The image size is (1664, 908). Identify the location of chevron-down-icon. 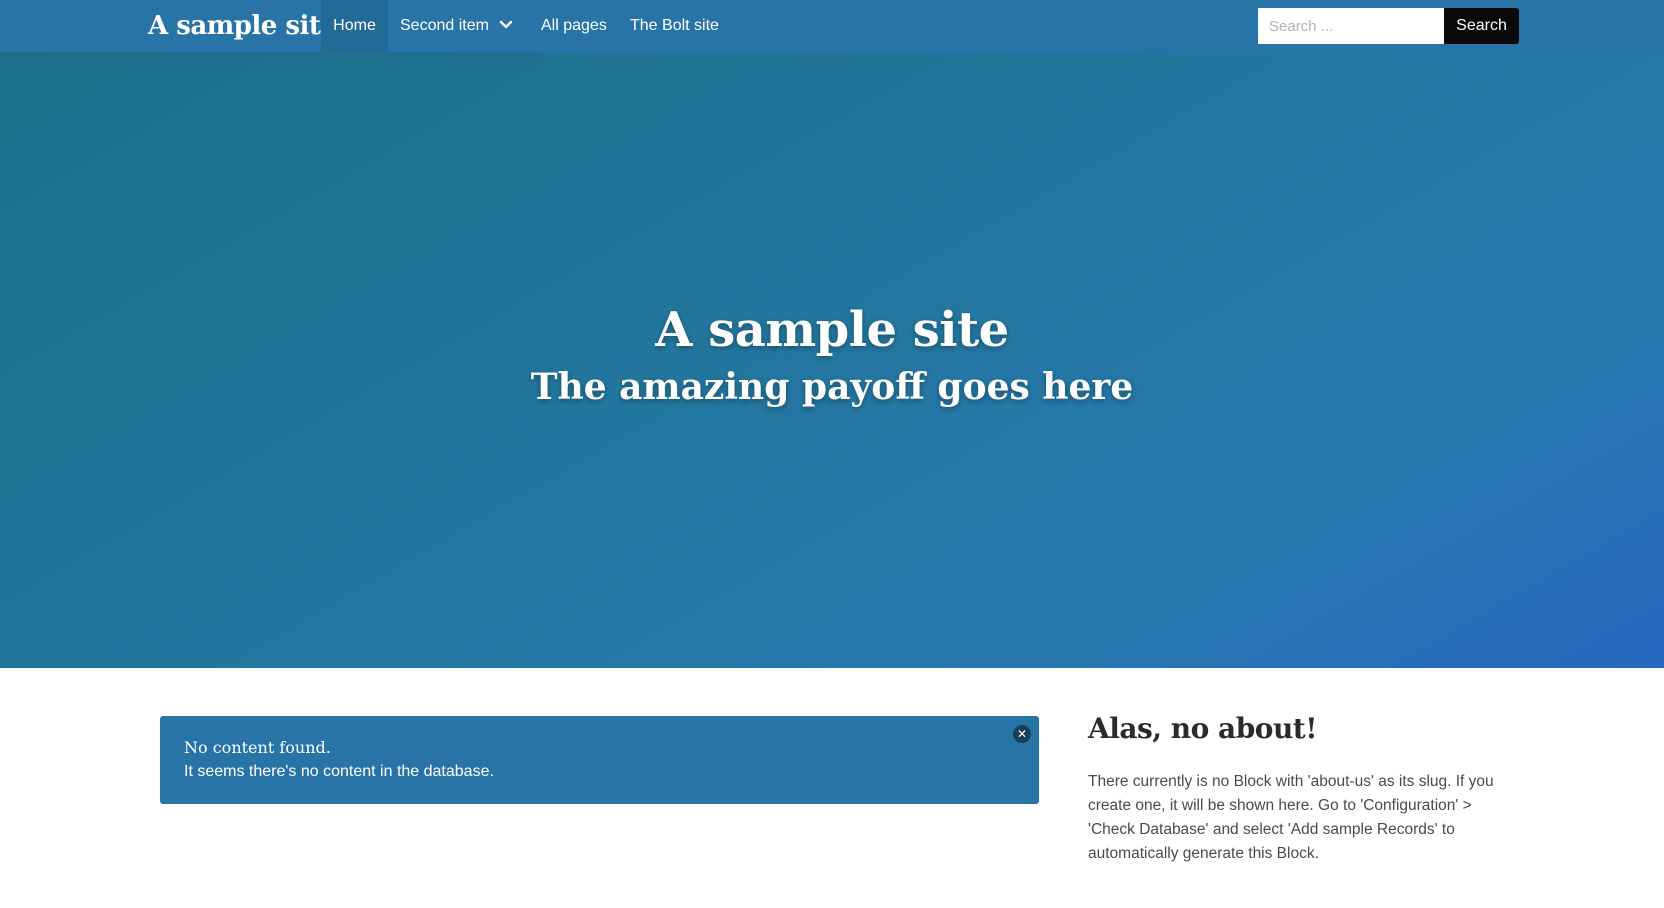
(506, 26).